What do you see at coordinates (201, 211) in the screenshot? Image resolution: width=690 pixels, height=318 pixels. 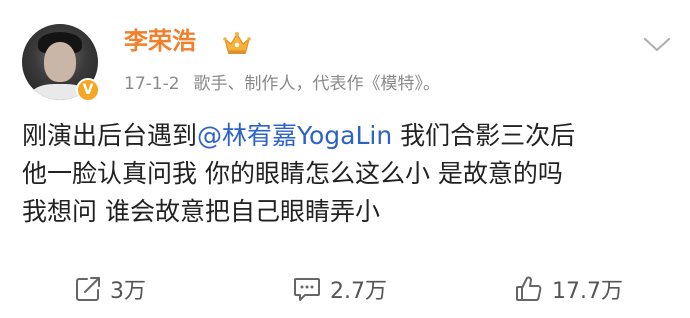 I see `post-line-3: 我想问 谁会故意把自己眼睛弄小` at bounding box center [201, 211].